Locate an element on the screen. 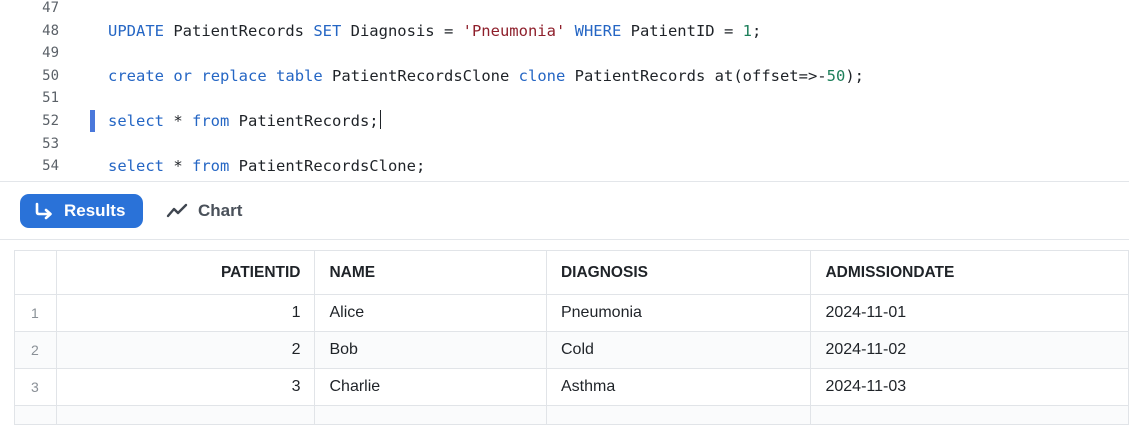  cell-name: Alice is located at coordinates (430, 313).